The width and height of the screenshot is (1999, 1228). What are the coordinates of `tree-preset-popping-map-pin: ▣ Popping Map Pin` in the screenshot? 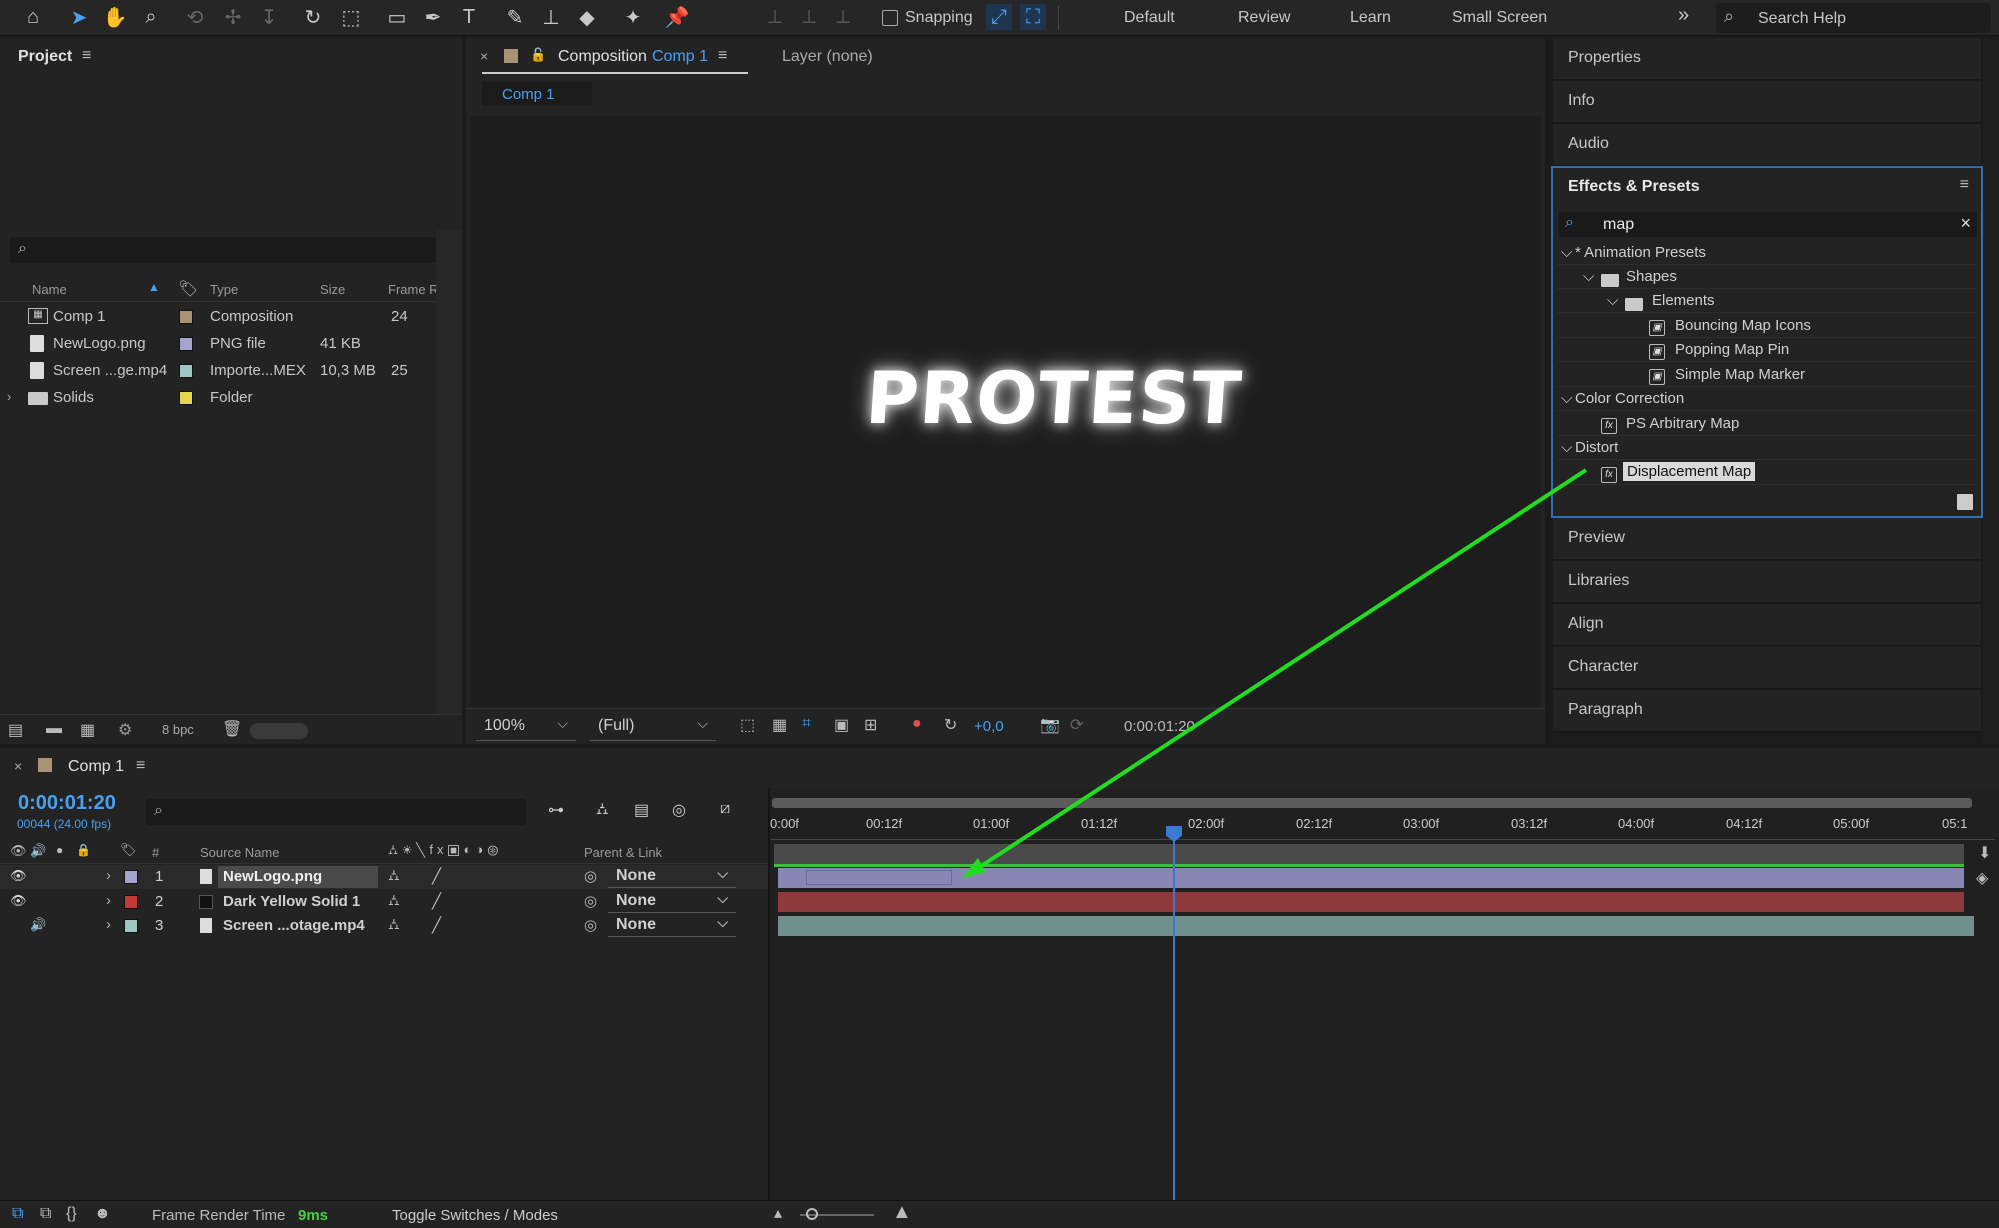 It's located at (1767, 350).